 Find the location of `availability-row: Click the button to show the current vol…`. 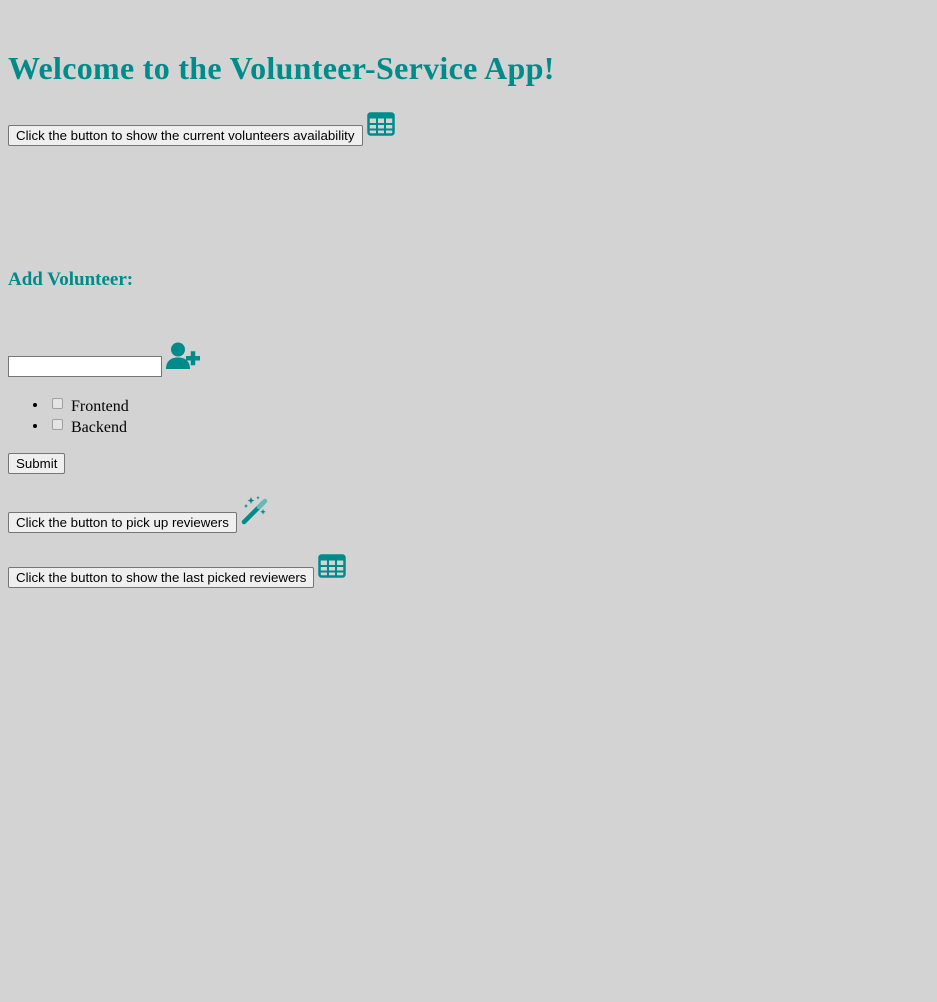

availability-row: Click the button to show the current vol… is located at coordinates (468, 129).